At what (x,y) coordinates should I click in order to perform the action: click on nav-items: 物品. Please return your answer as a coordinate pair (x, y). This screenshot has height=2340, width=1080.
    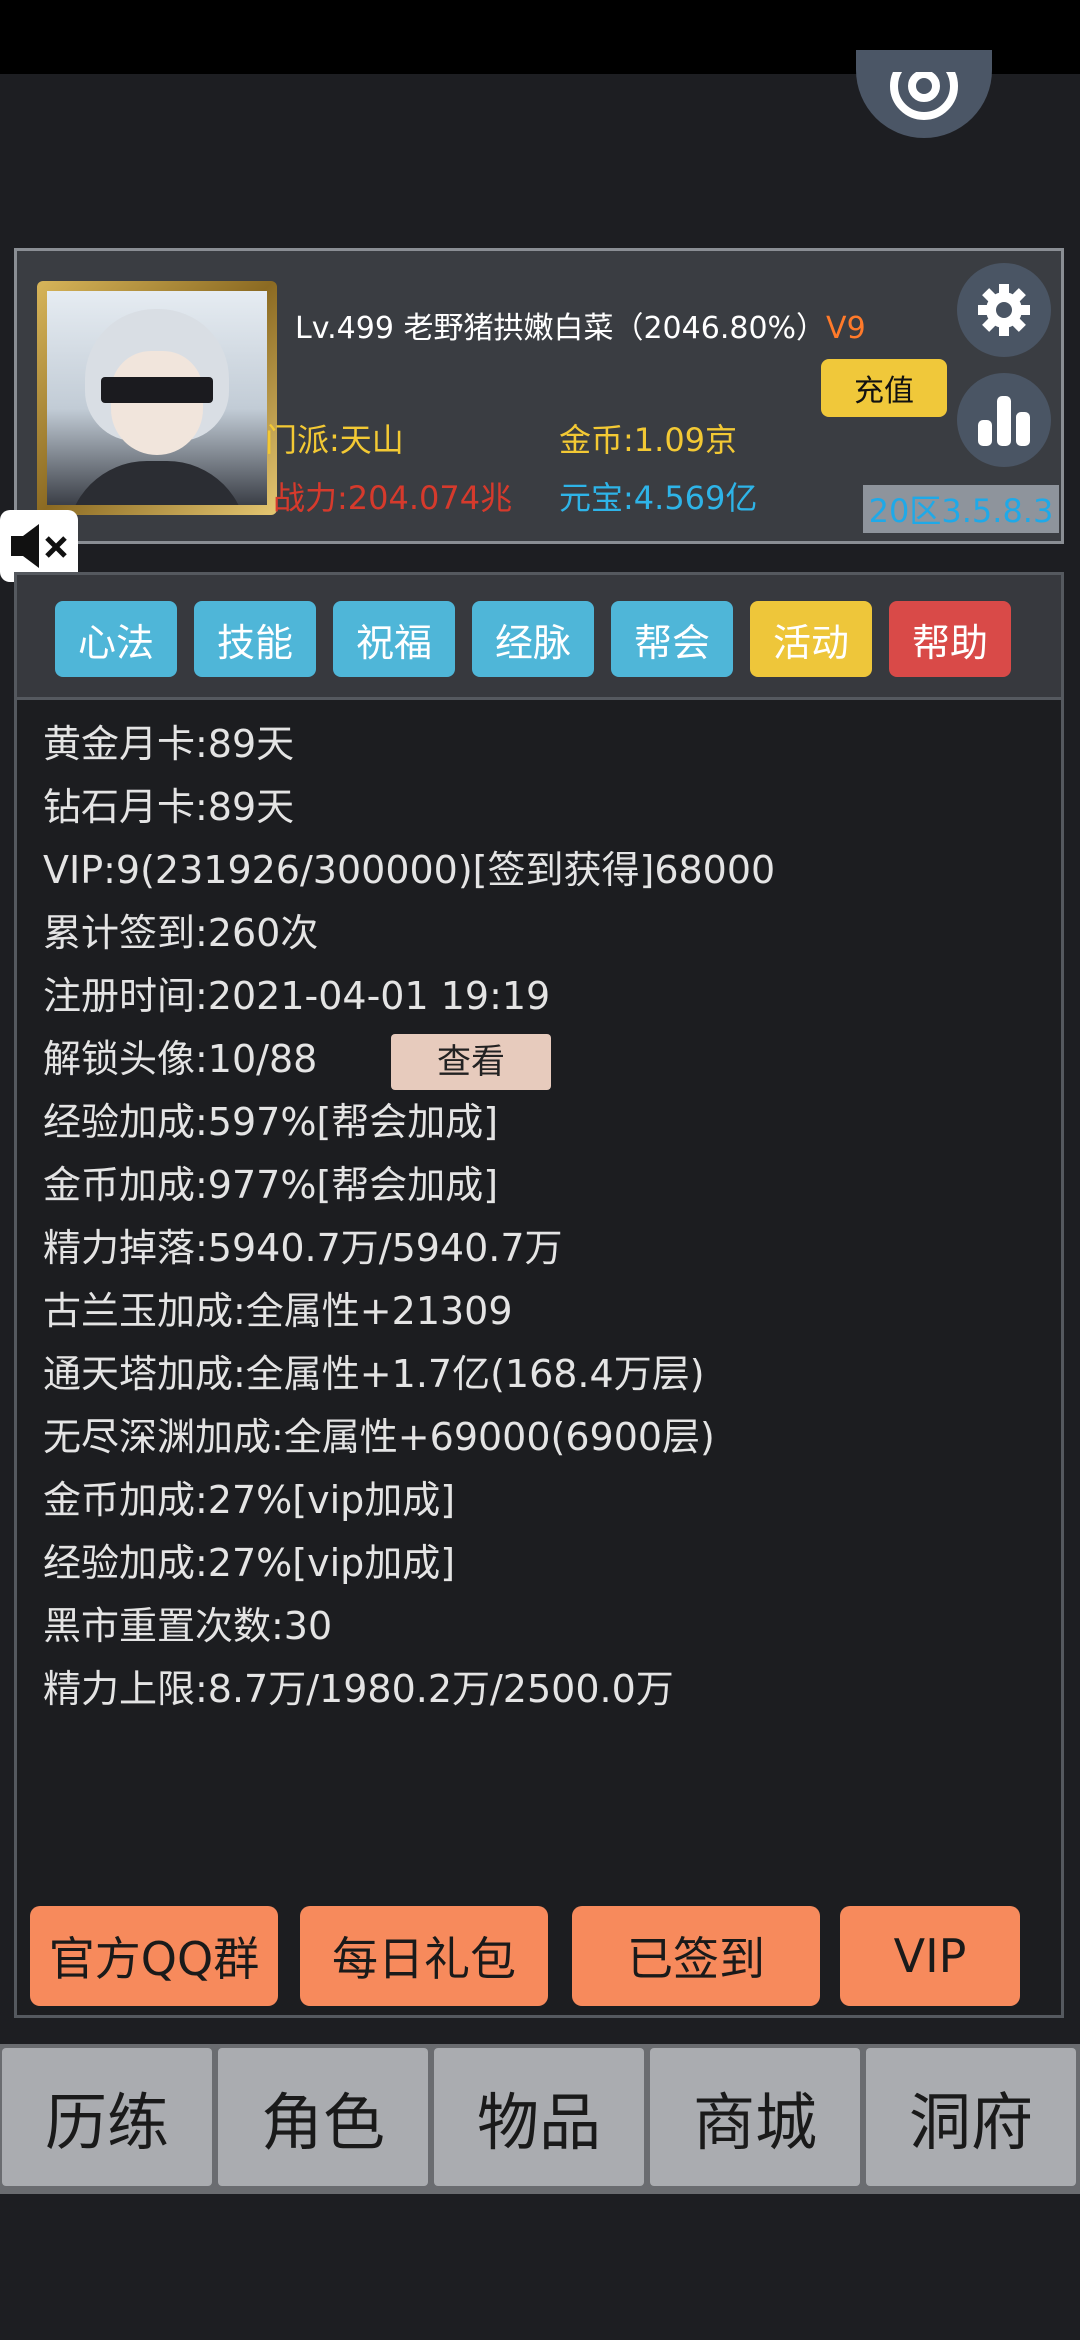
    Looking at the image, I should click on (539, 2117).